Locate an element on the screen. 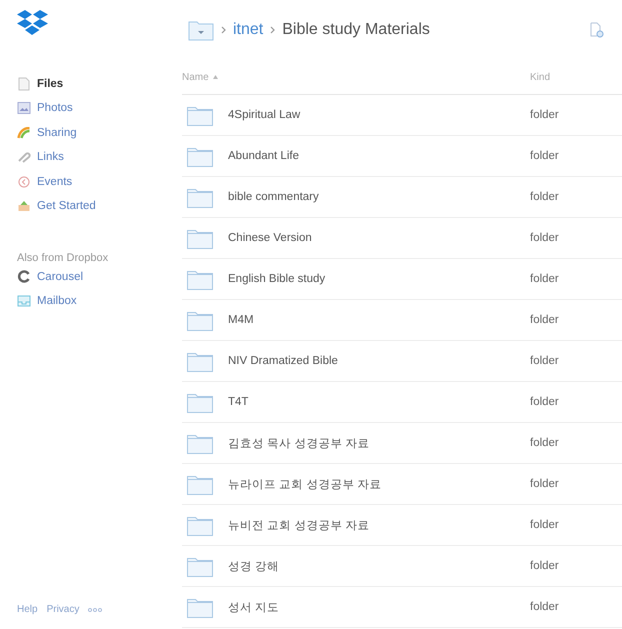 This screenshot has height=629, width=622. breadcrumb-link: itnet is located at coordinates (248, 30).